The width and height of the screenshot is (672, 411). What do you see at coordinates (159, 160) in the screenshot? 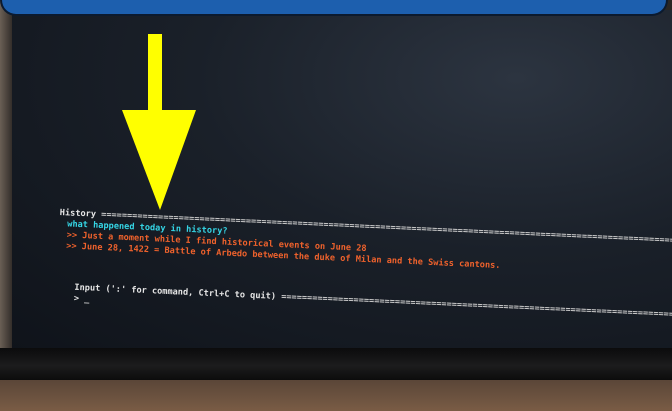
I see `arrow-head` at bounding box center [159, 160].